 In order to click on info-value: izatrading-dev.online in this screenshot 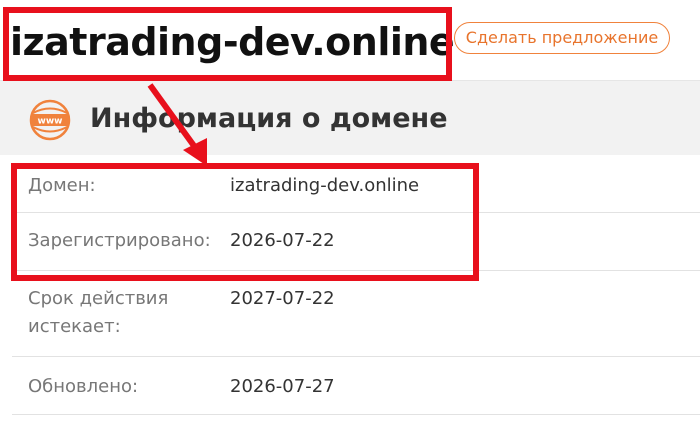, I will do `click(325, 185)`.